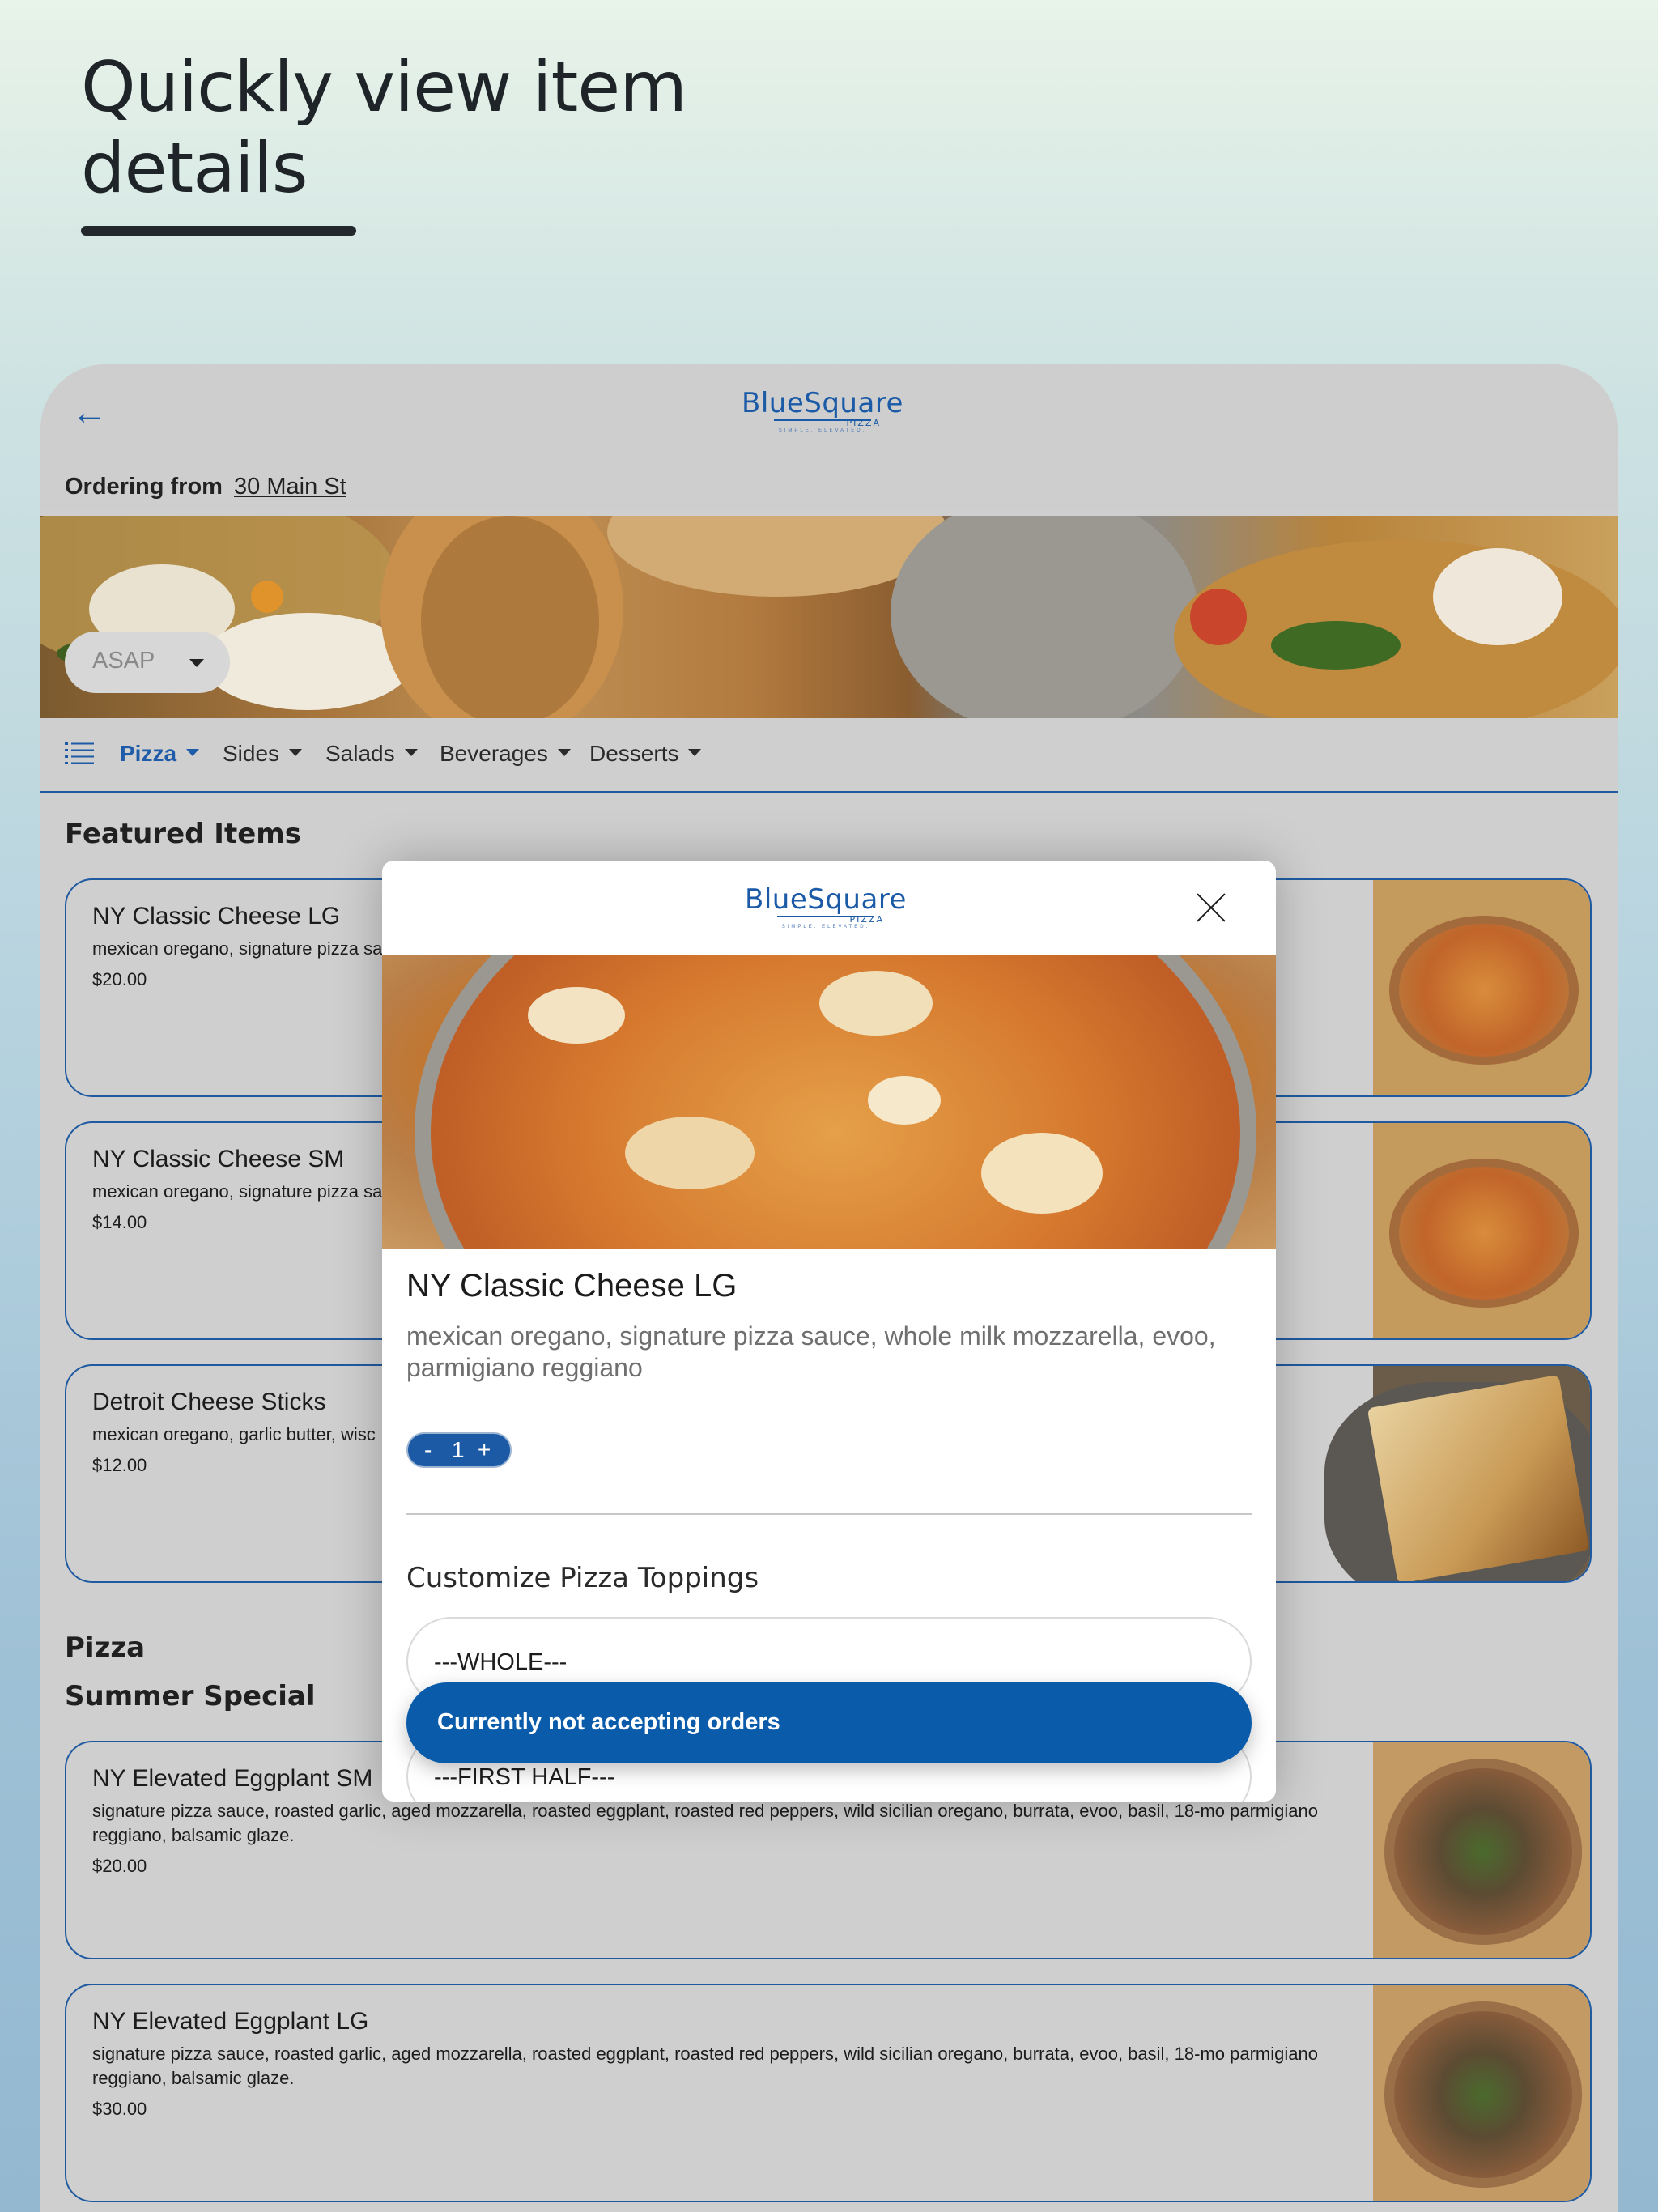 This screenshot has width=1658, height=2212. I want to click on item-title: NY Classic Cheese LG, so click(216, 916).